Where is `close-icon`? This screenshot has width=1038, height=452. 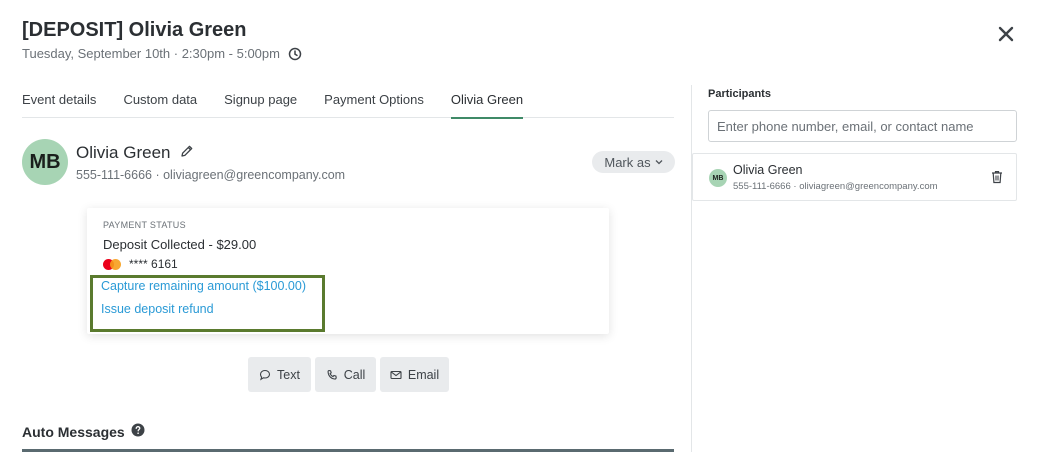 close-icon is located at coordinates (1006, 34).